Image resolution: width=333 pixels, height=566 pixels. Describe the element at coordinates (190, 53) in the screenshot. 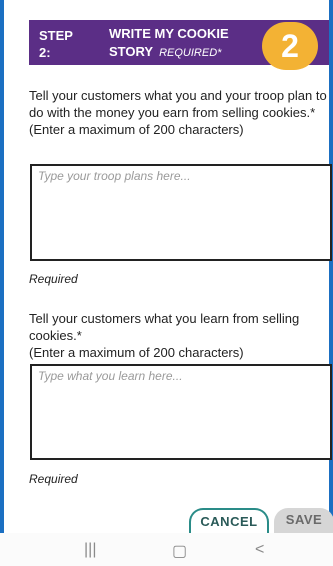

I see `required-tag: REQUIRED*` at that location.